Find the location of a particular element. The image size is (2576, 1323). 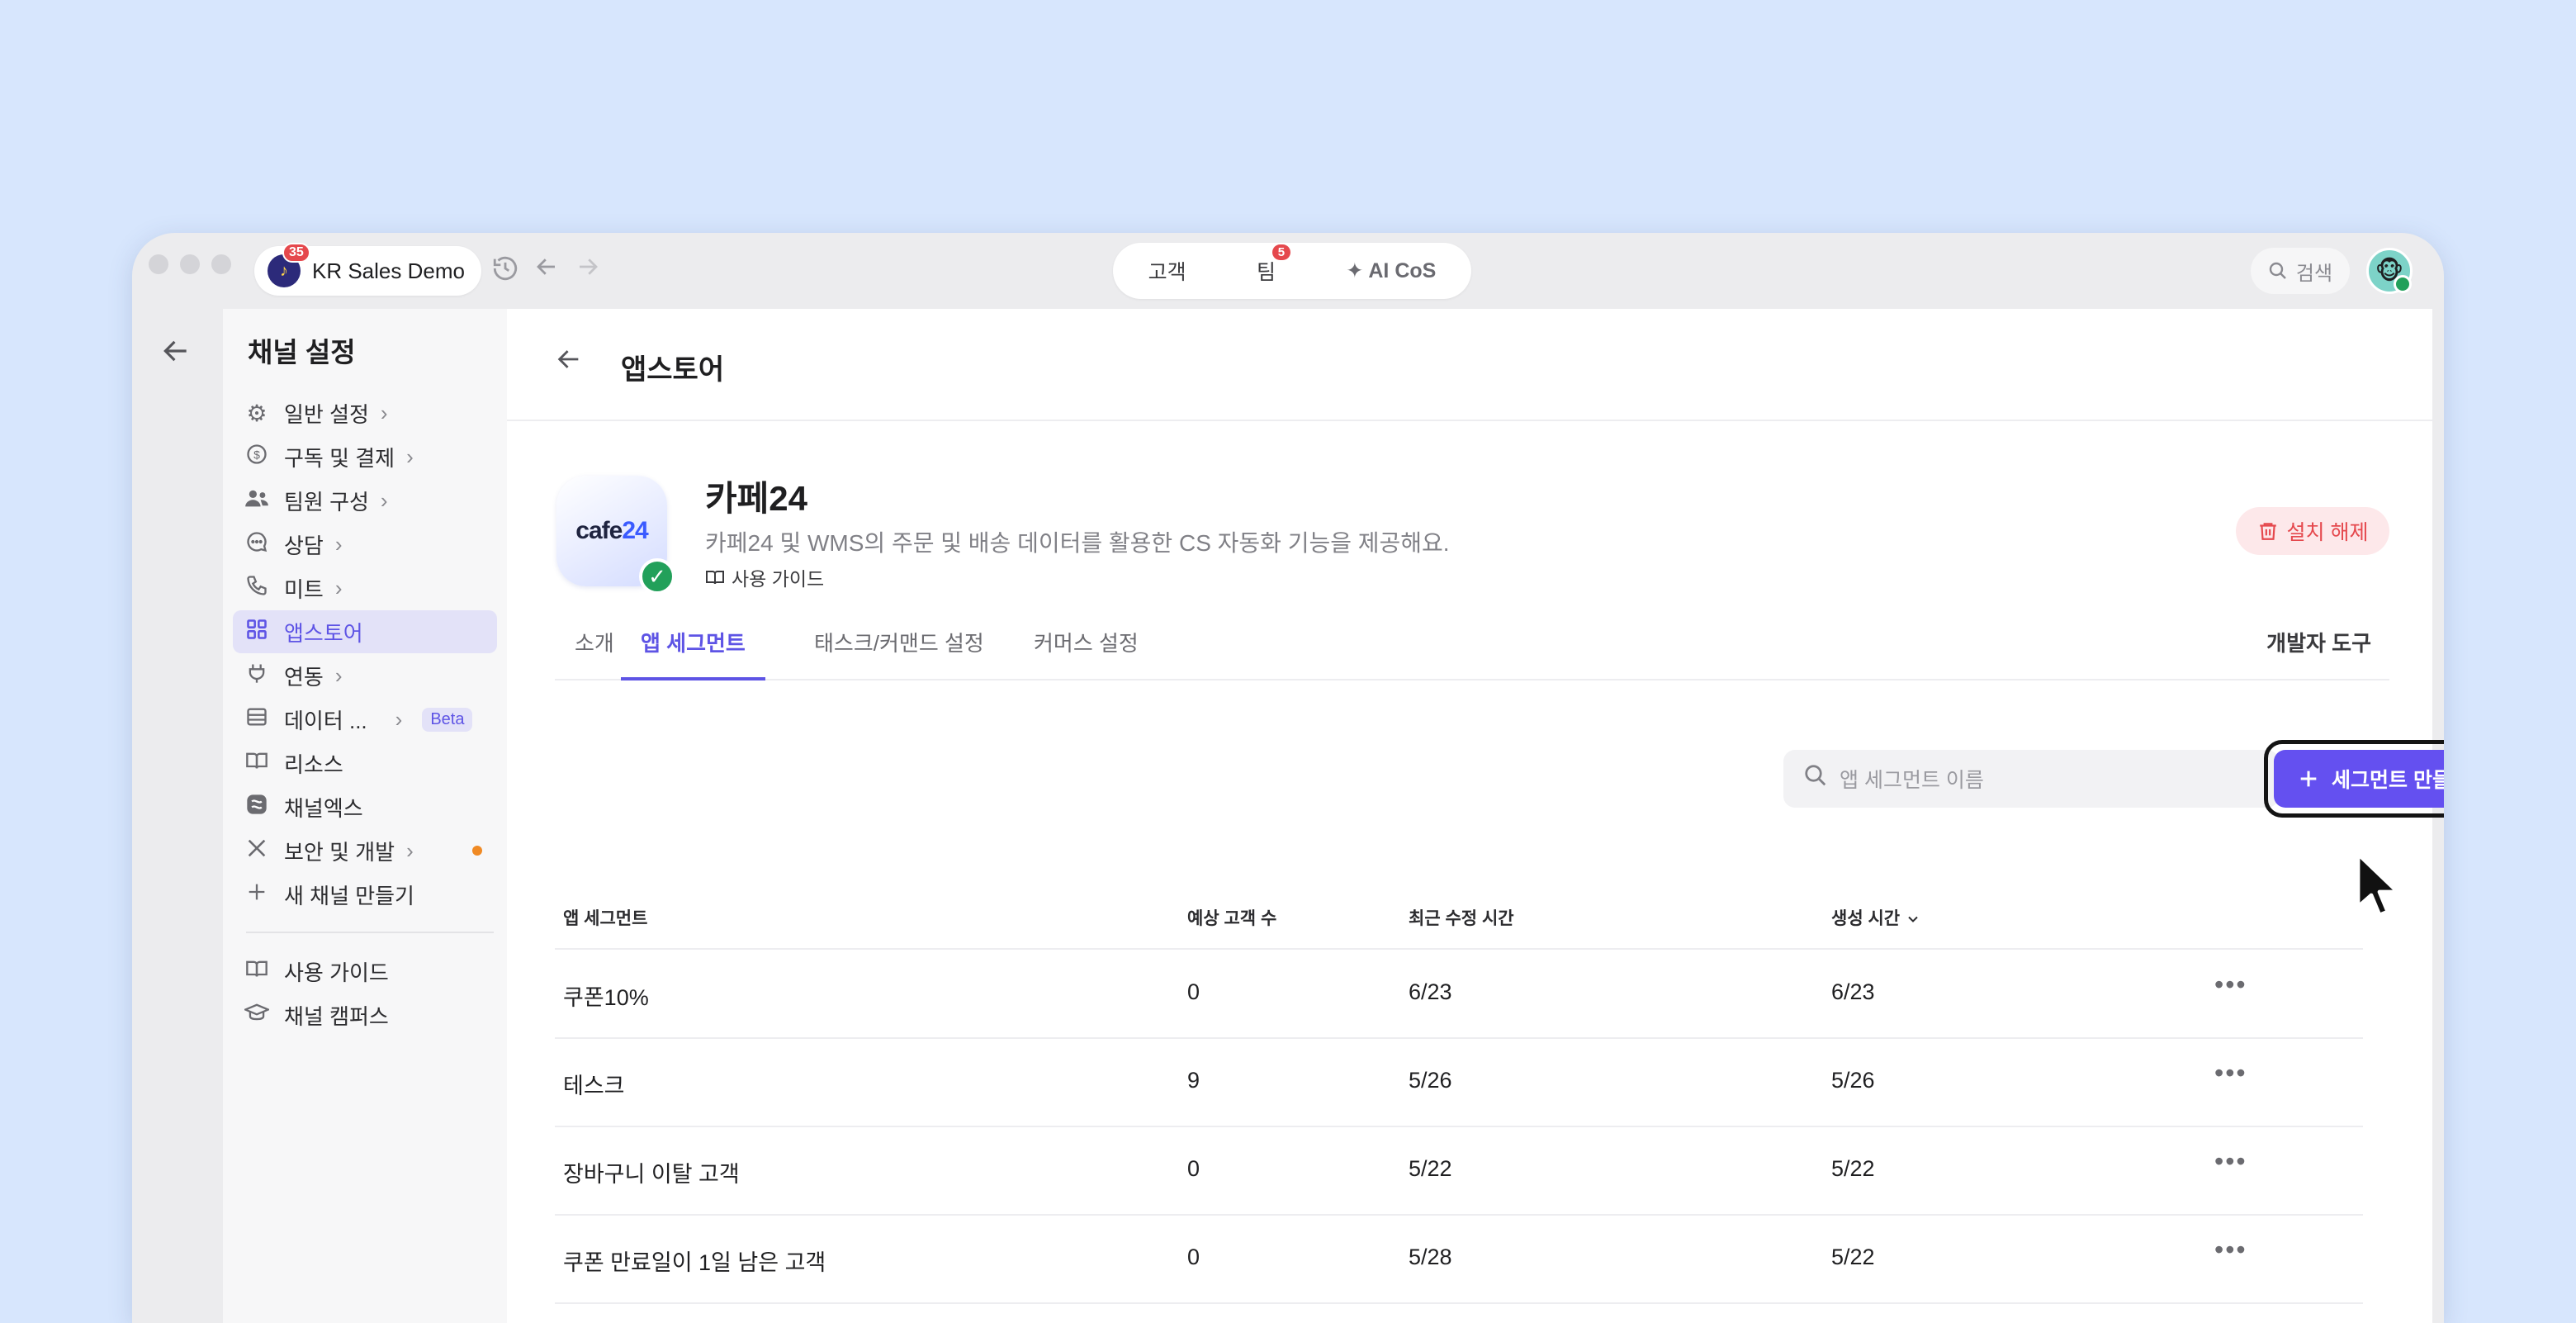

mouse-cursor-icon is located at coordinates (2379, 890).